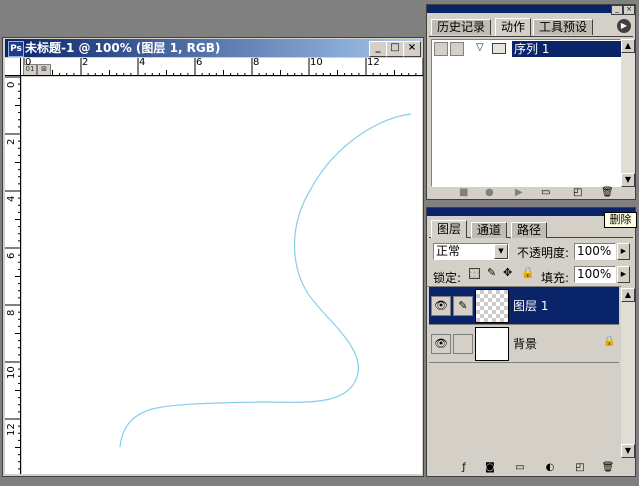  What do you see at coordinates (624, 26) in the screenshot?
I see `palette-menu-arrow-icon: ▶` at bounding box center [624, 26].